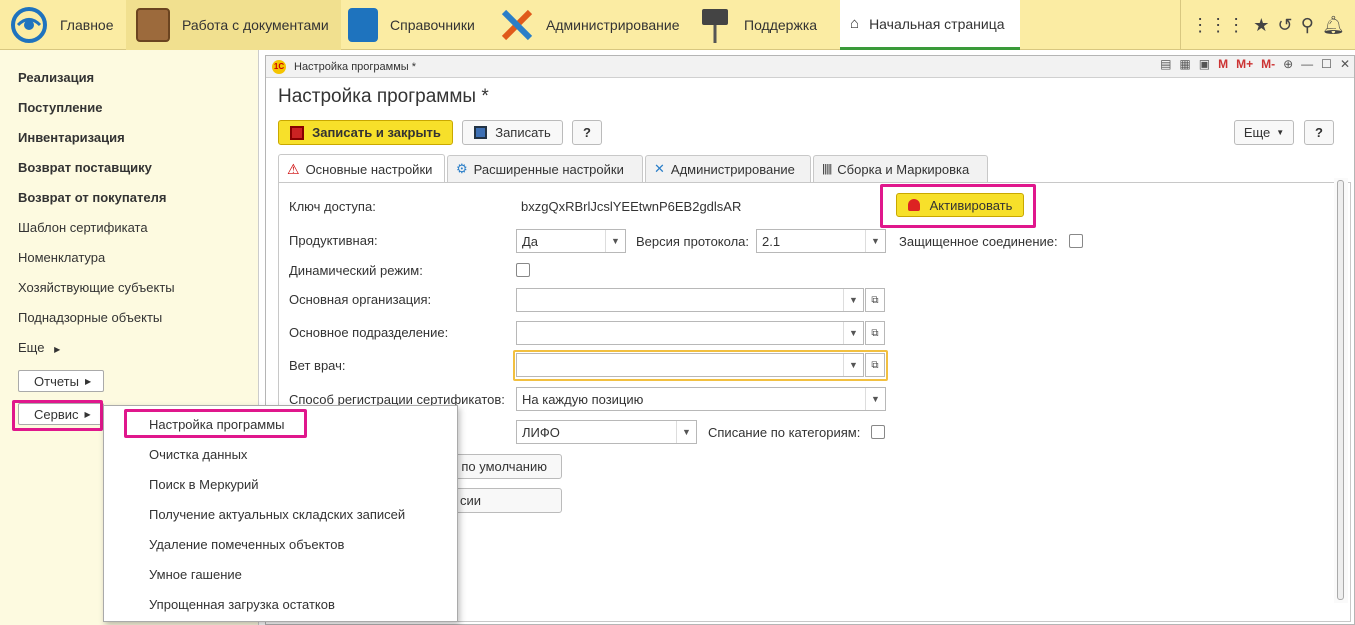 This screenshot has height=625, width=1355. Describe the element at coordinates (613, 25) in the screenshot. I see `nav-administration-label: Администрирование` at that location.